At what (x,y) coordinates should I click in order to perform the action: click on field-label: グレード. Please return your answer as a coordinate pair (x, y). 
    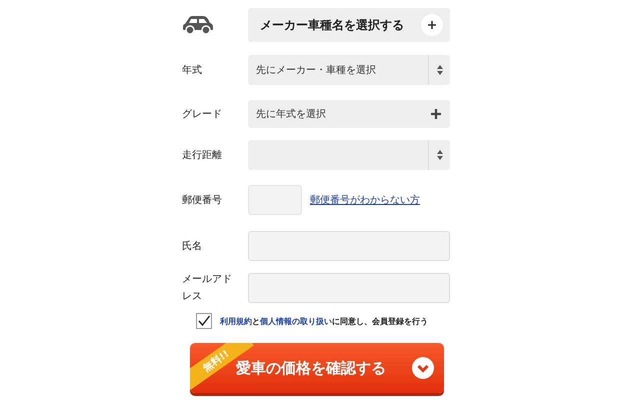
    Looking at the image, I should click on (202, 115).